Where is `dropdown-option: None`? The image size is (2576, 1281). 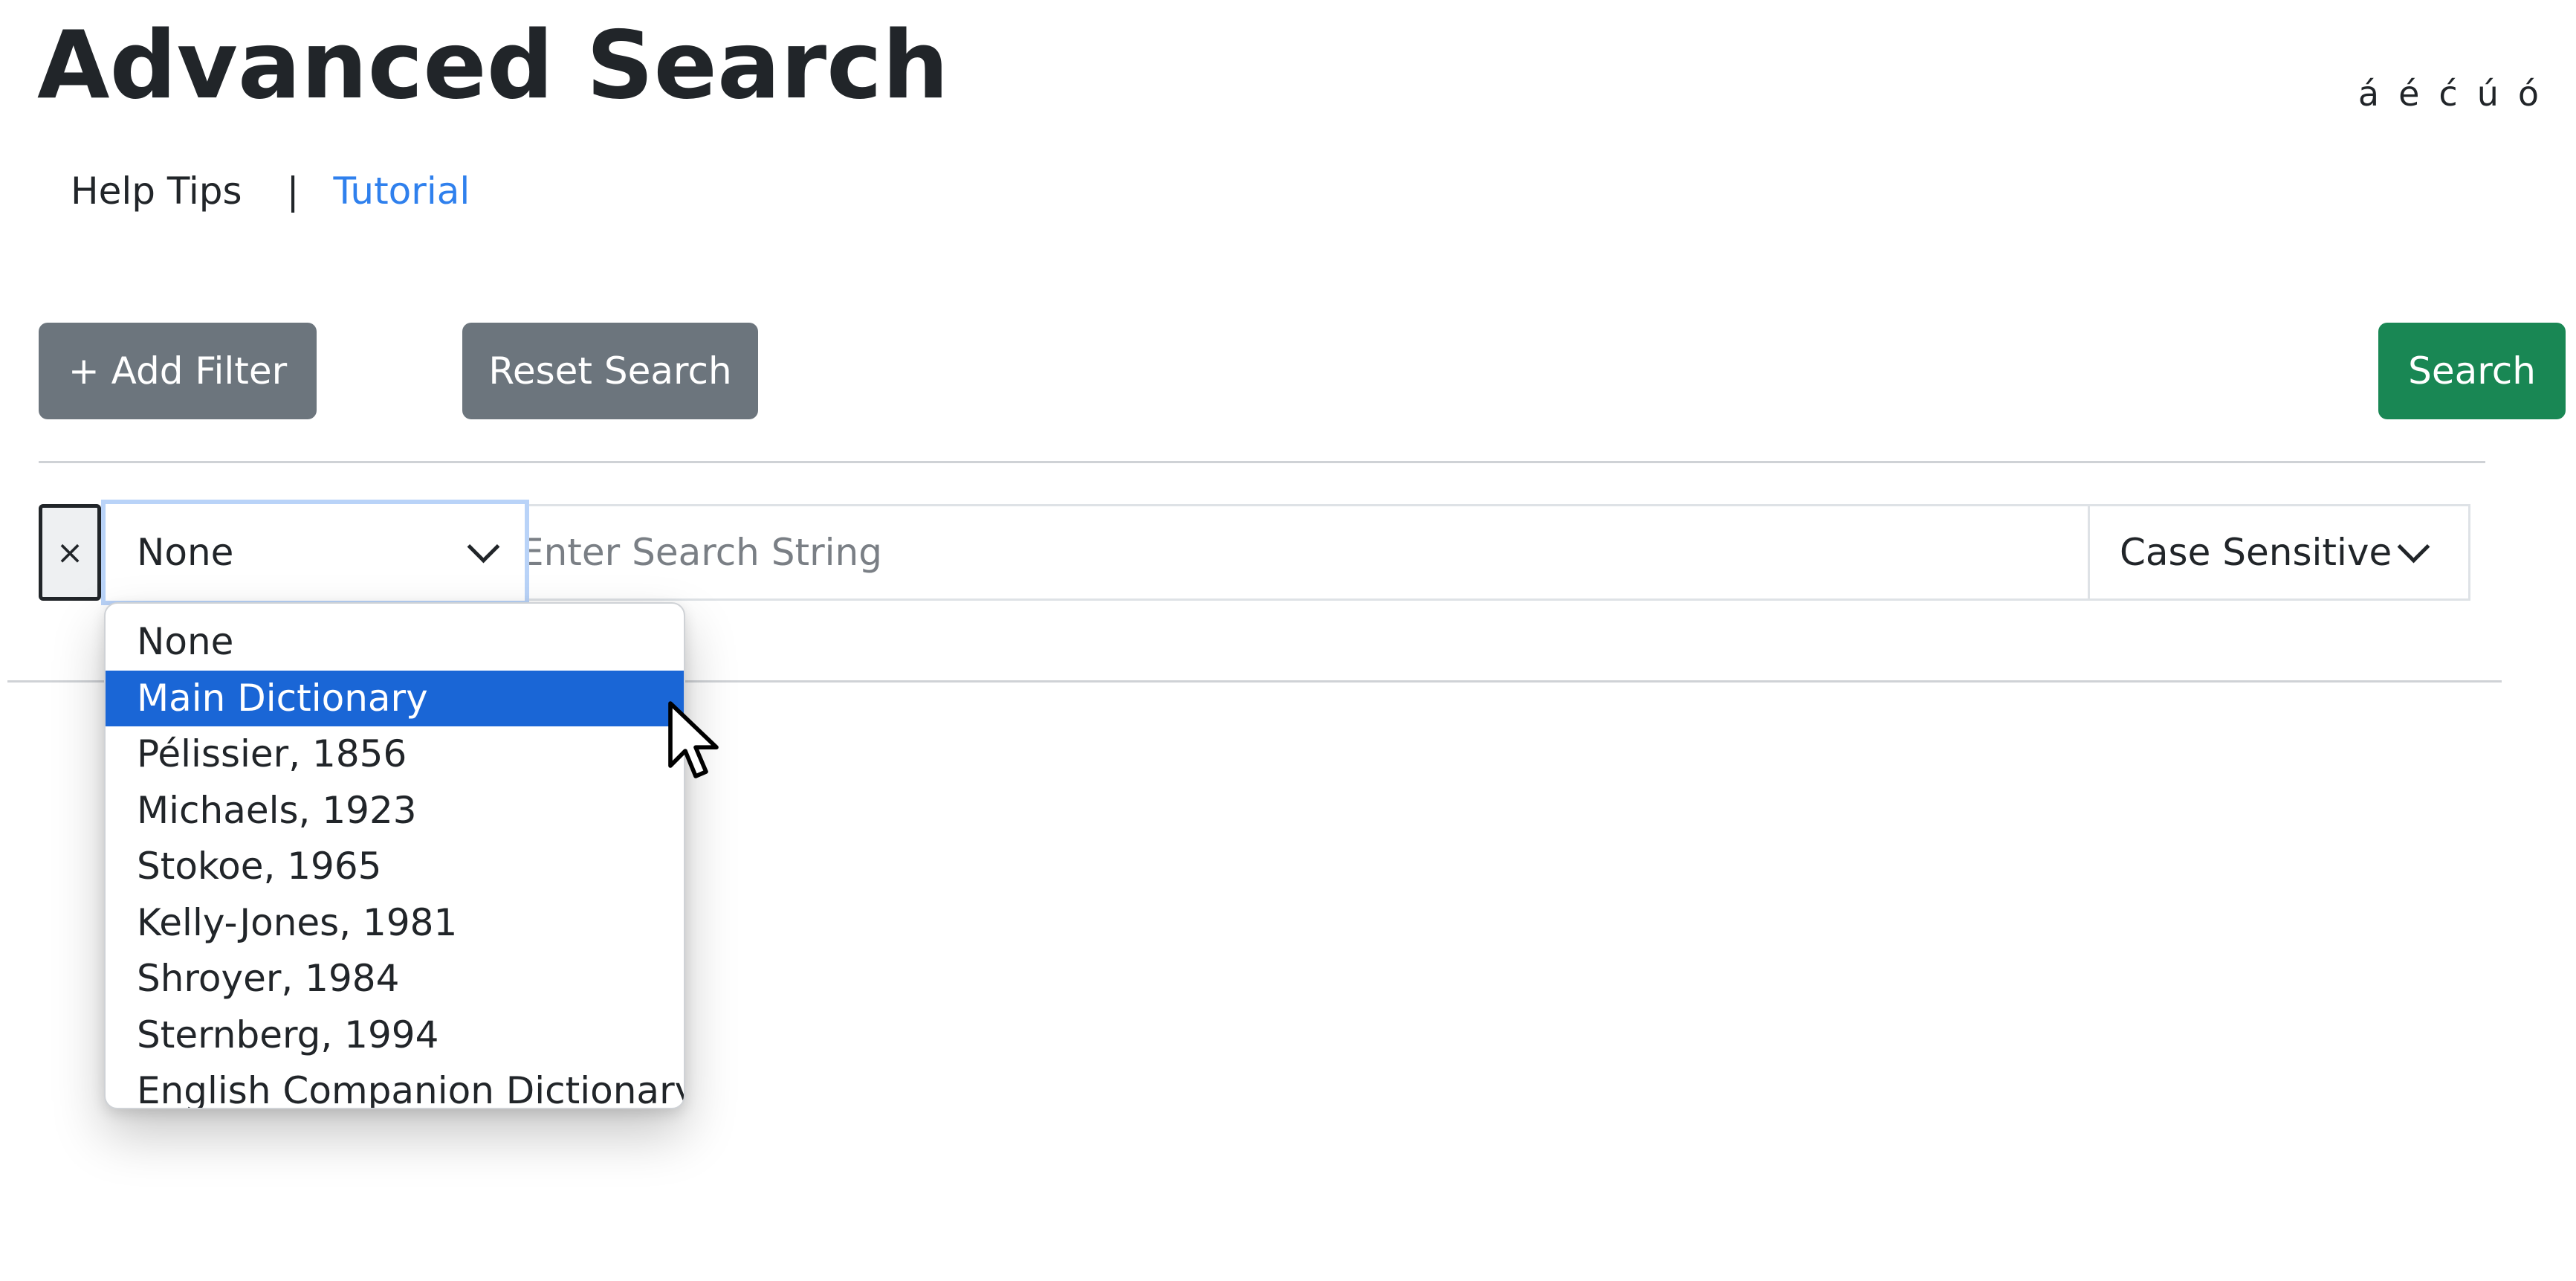 dropdown-option: None is located at coordinates (395, 642).